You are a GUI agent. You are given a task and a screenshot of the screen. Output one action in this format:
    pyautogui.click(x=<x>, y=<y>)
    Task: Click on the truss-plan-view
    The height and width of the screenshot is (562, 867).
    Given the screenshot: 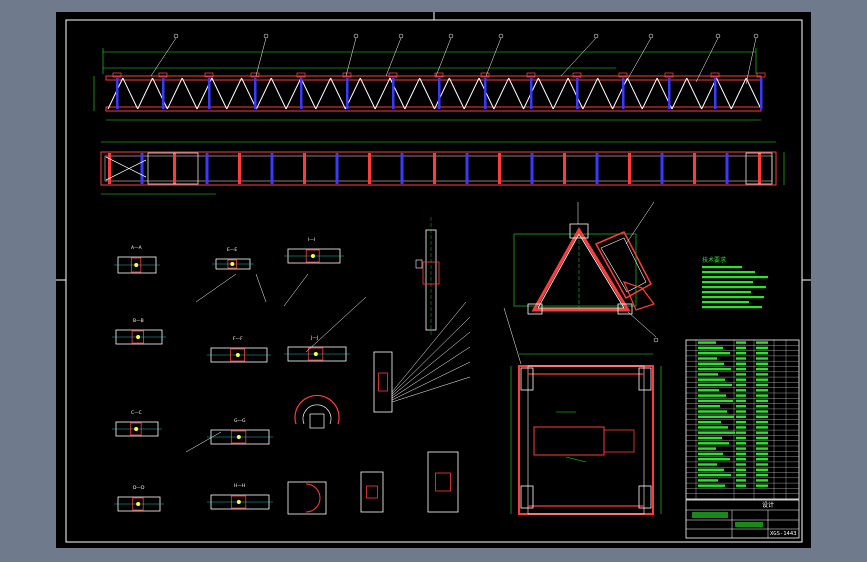 What is the action you would take?
    pyautogui.click(x=442, y=168)
    